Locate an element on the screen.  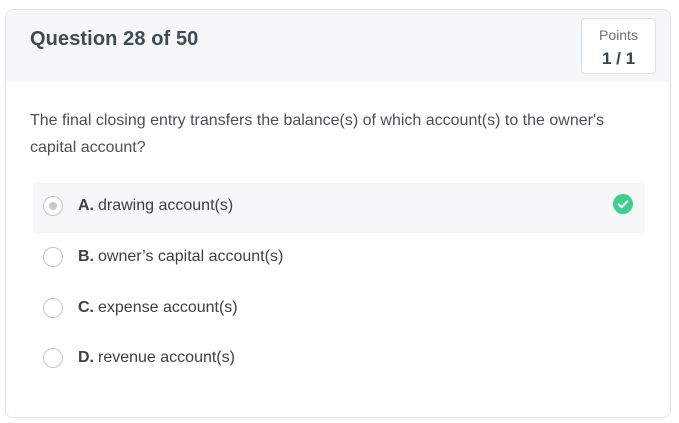
option-letter: B. is located at coordinates (86, 256).